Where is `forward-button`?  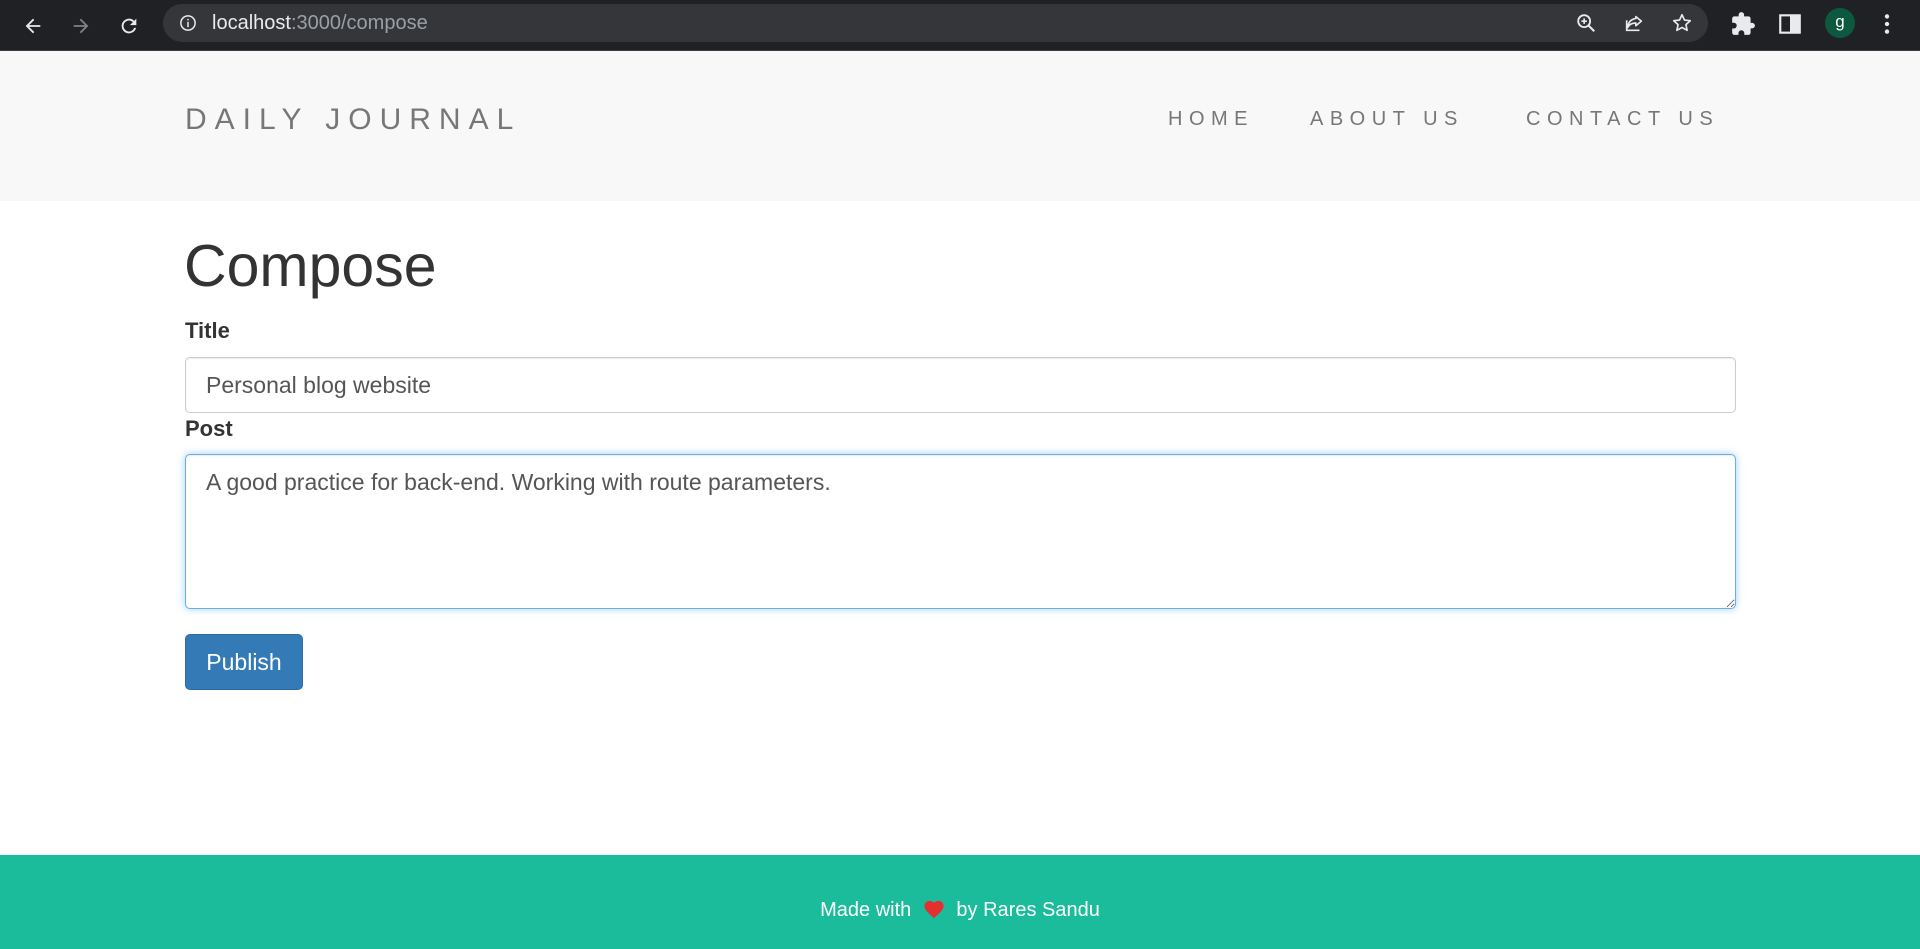 forward-button is located at coordinates (81, 26).